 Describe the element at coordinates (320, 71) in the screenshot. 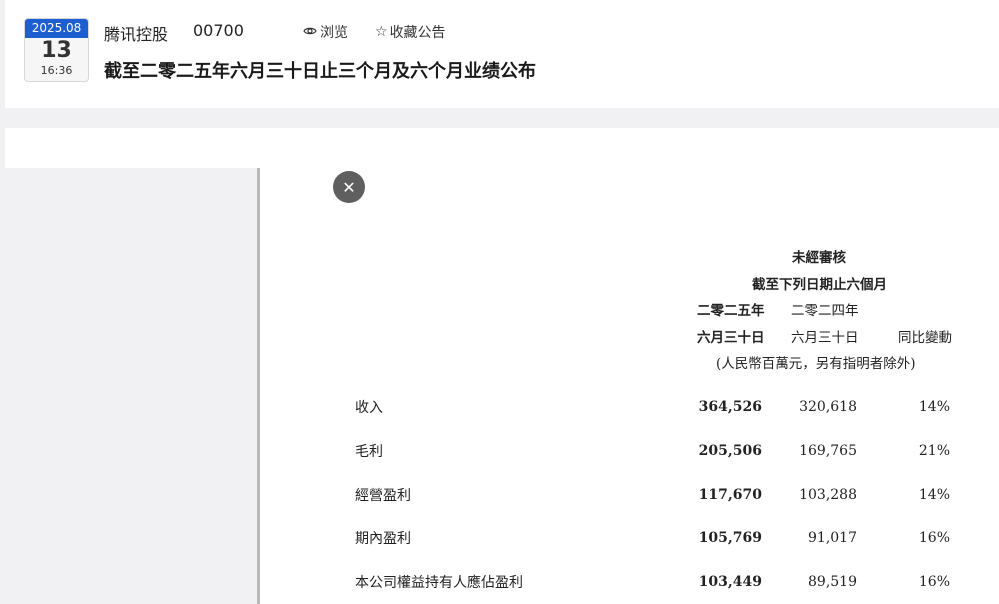

I see `announcement-title: 截至二零二五年六月三十日止三个月及六个月业绩公布` at that location.